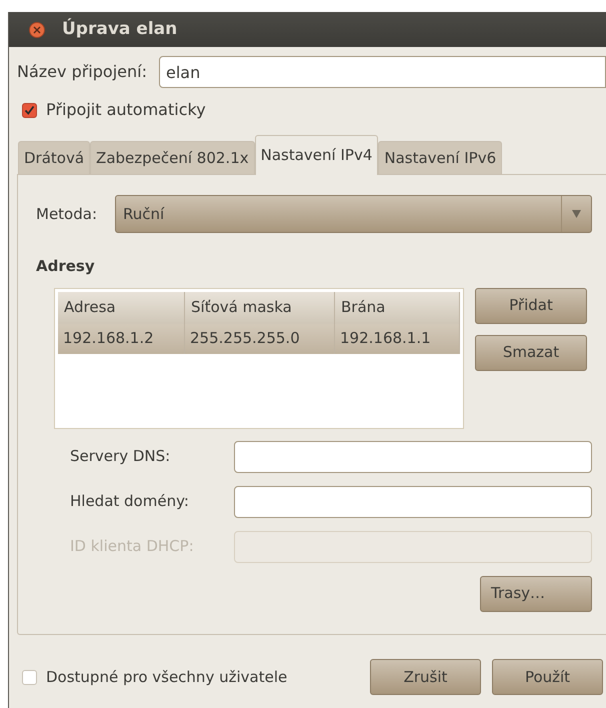 The image size is (606, 708). Describe the element at coordinates (316, 155) in the screenshot. I see `tab: Nastavení IPv4` at that location.